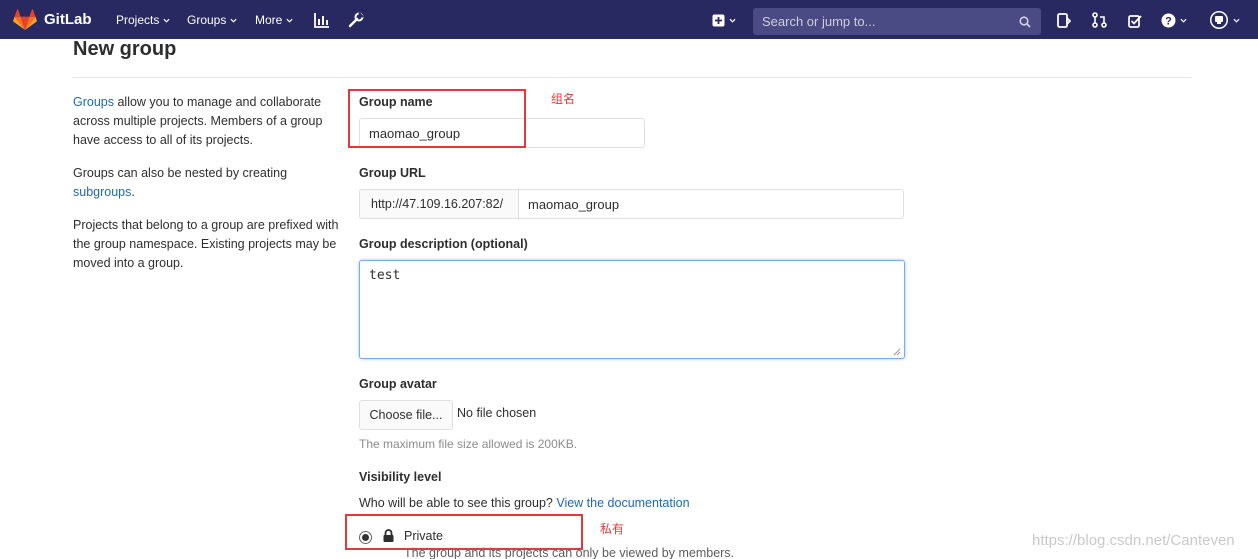  I want to click on nav-groups-label: Groups, so click(207, 20).